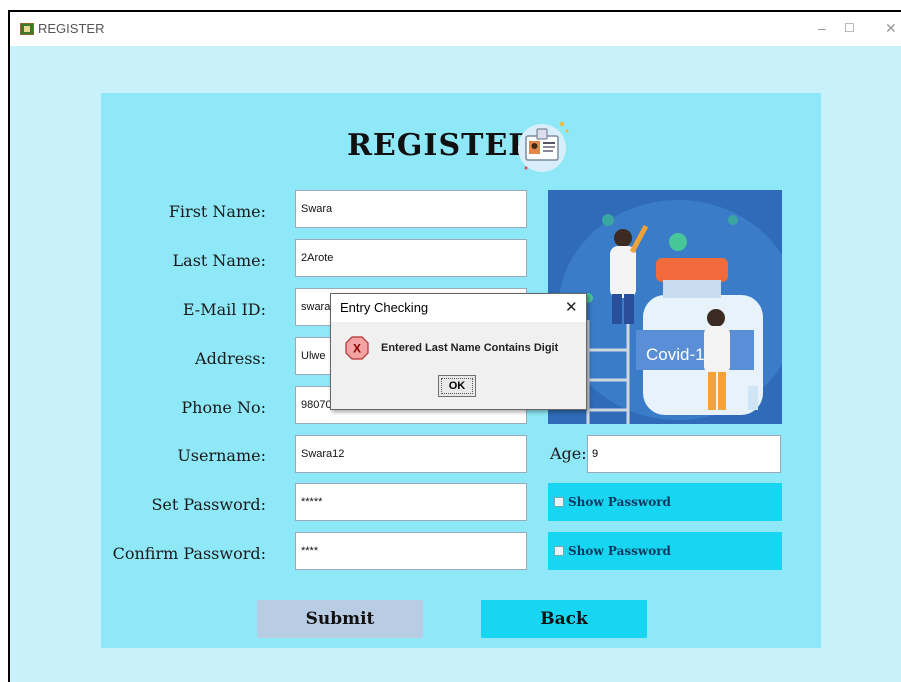 The width and height of the screenshot is (901, 682). Describe the element at coordinates (411, 209) in the screenshot. I see `first-name-field: Swara` at that location.